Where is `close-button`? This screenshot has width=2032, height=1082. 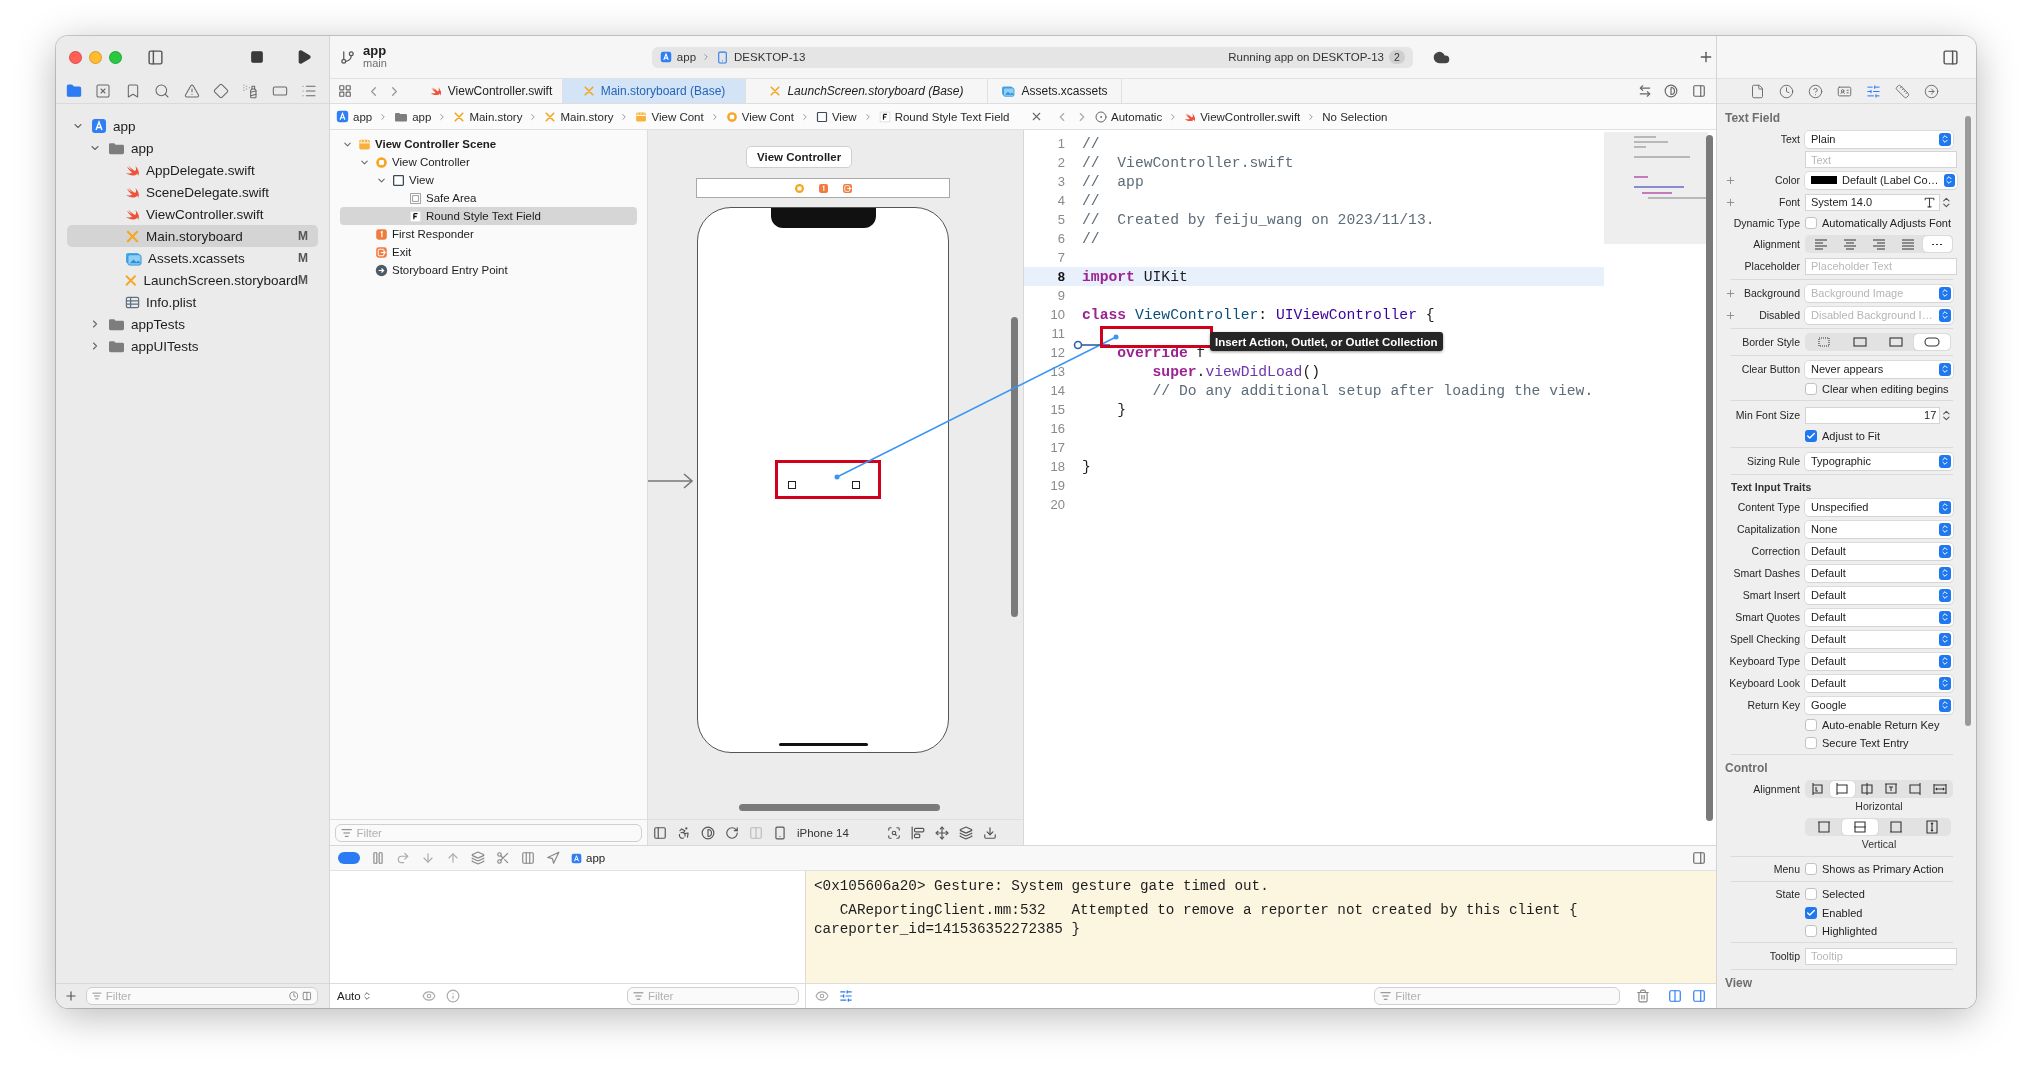 close-button is located at coordinates (75, 57).